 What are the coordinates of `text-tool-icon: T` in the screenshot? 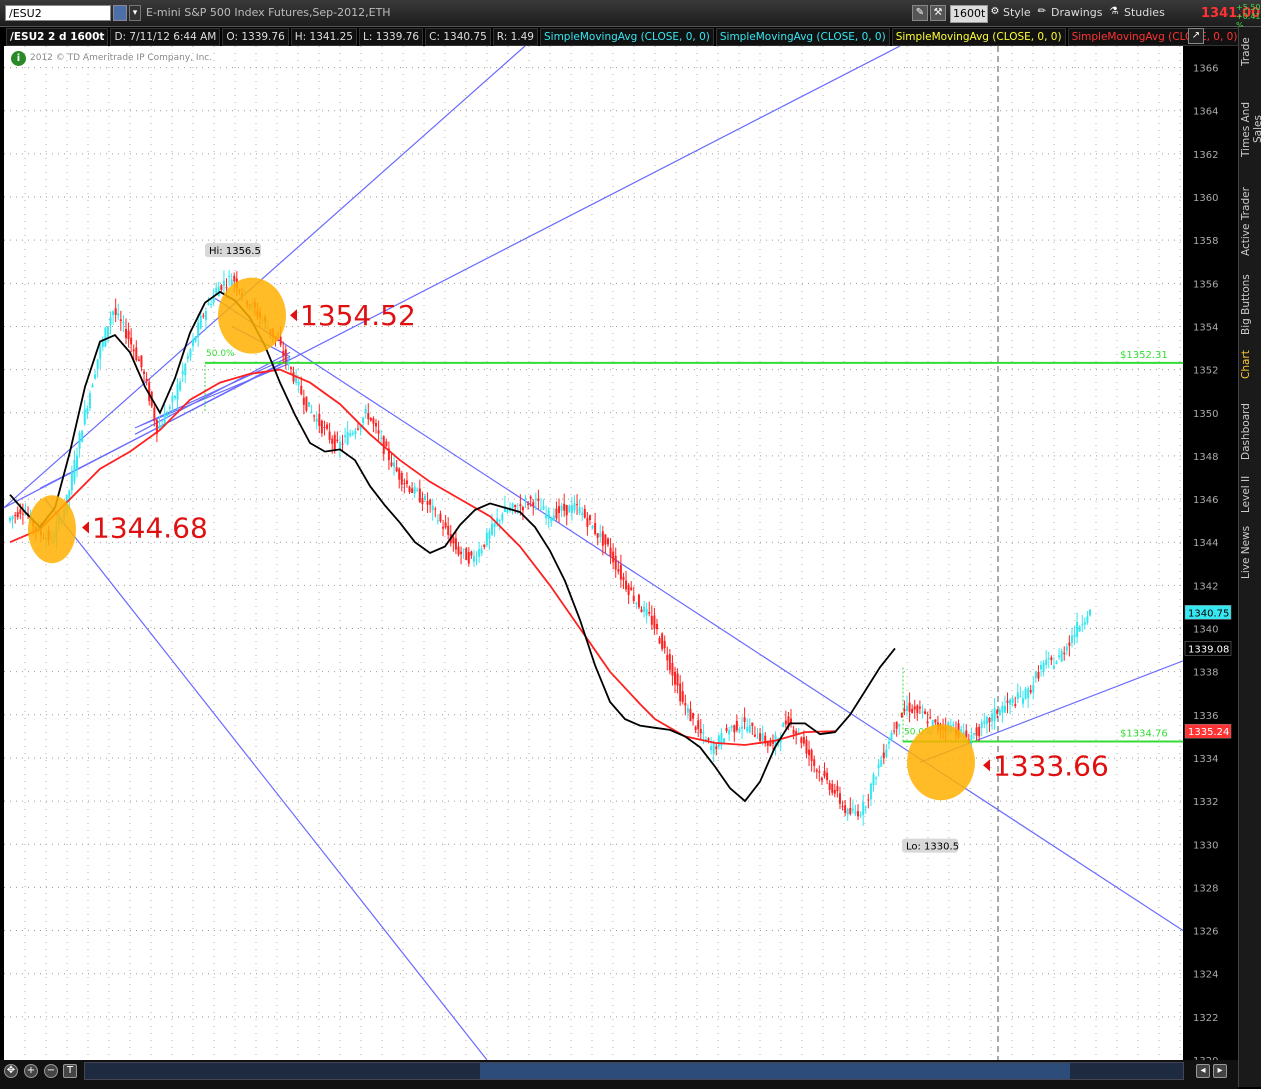 It's located at (70, 1071).